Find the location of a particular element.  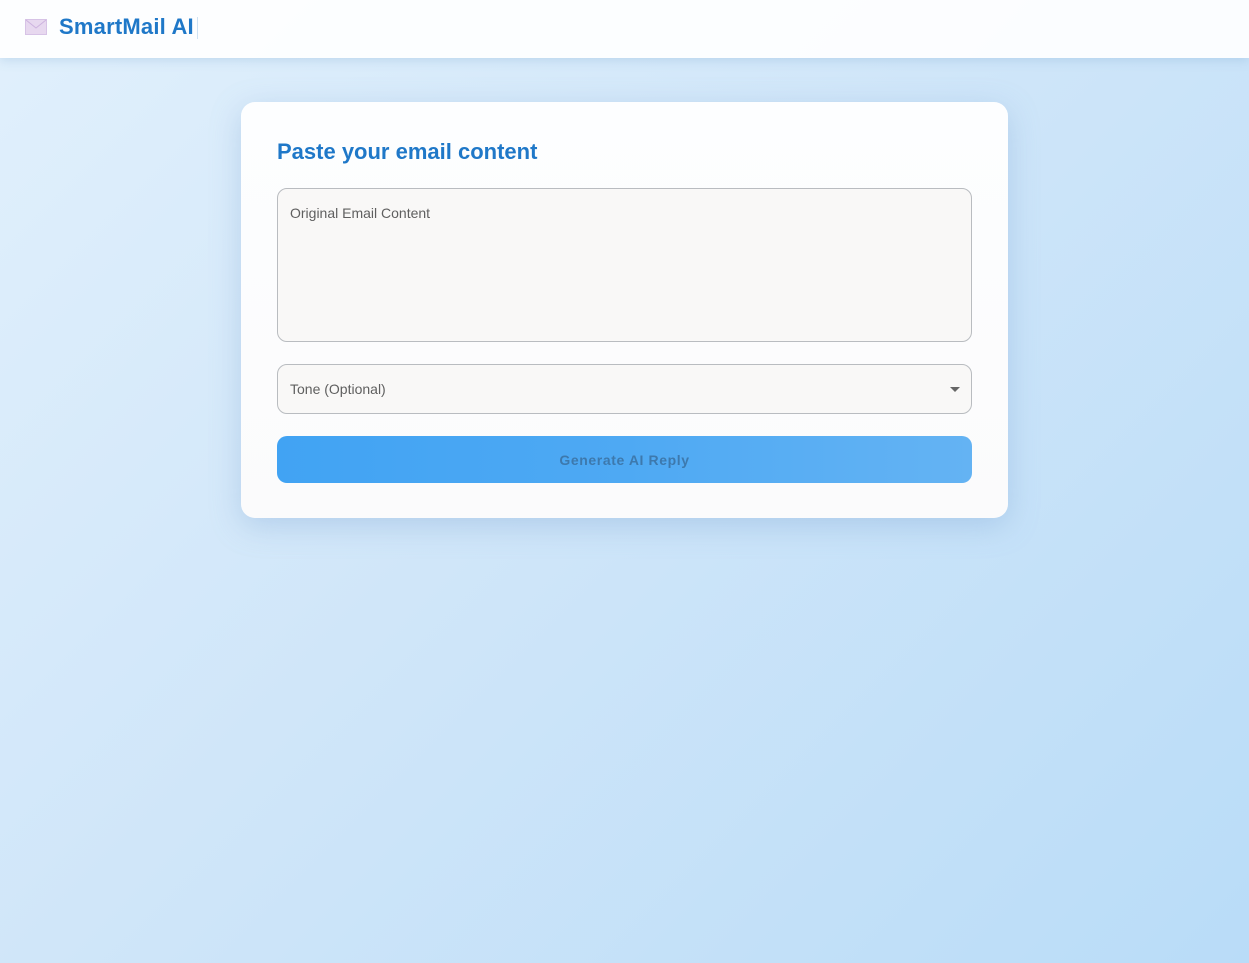

card-title: Paste your email content is located at coordinates (407, 151).